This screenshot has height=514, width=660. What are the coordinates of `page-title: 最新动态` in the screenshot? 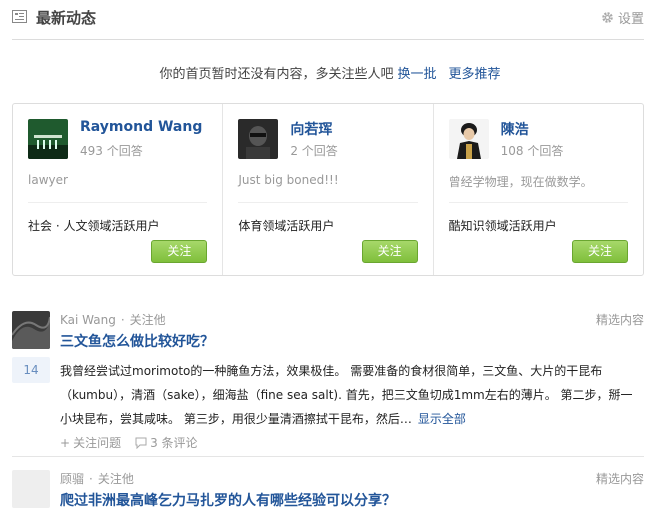 It's located at (66, 18).